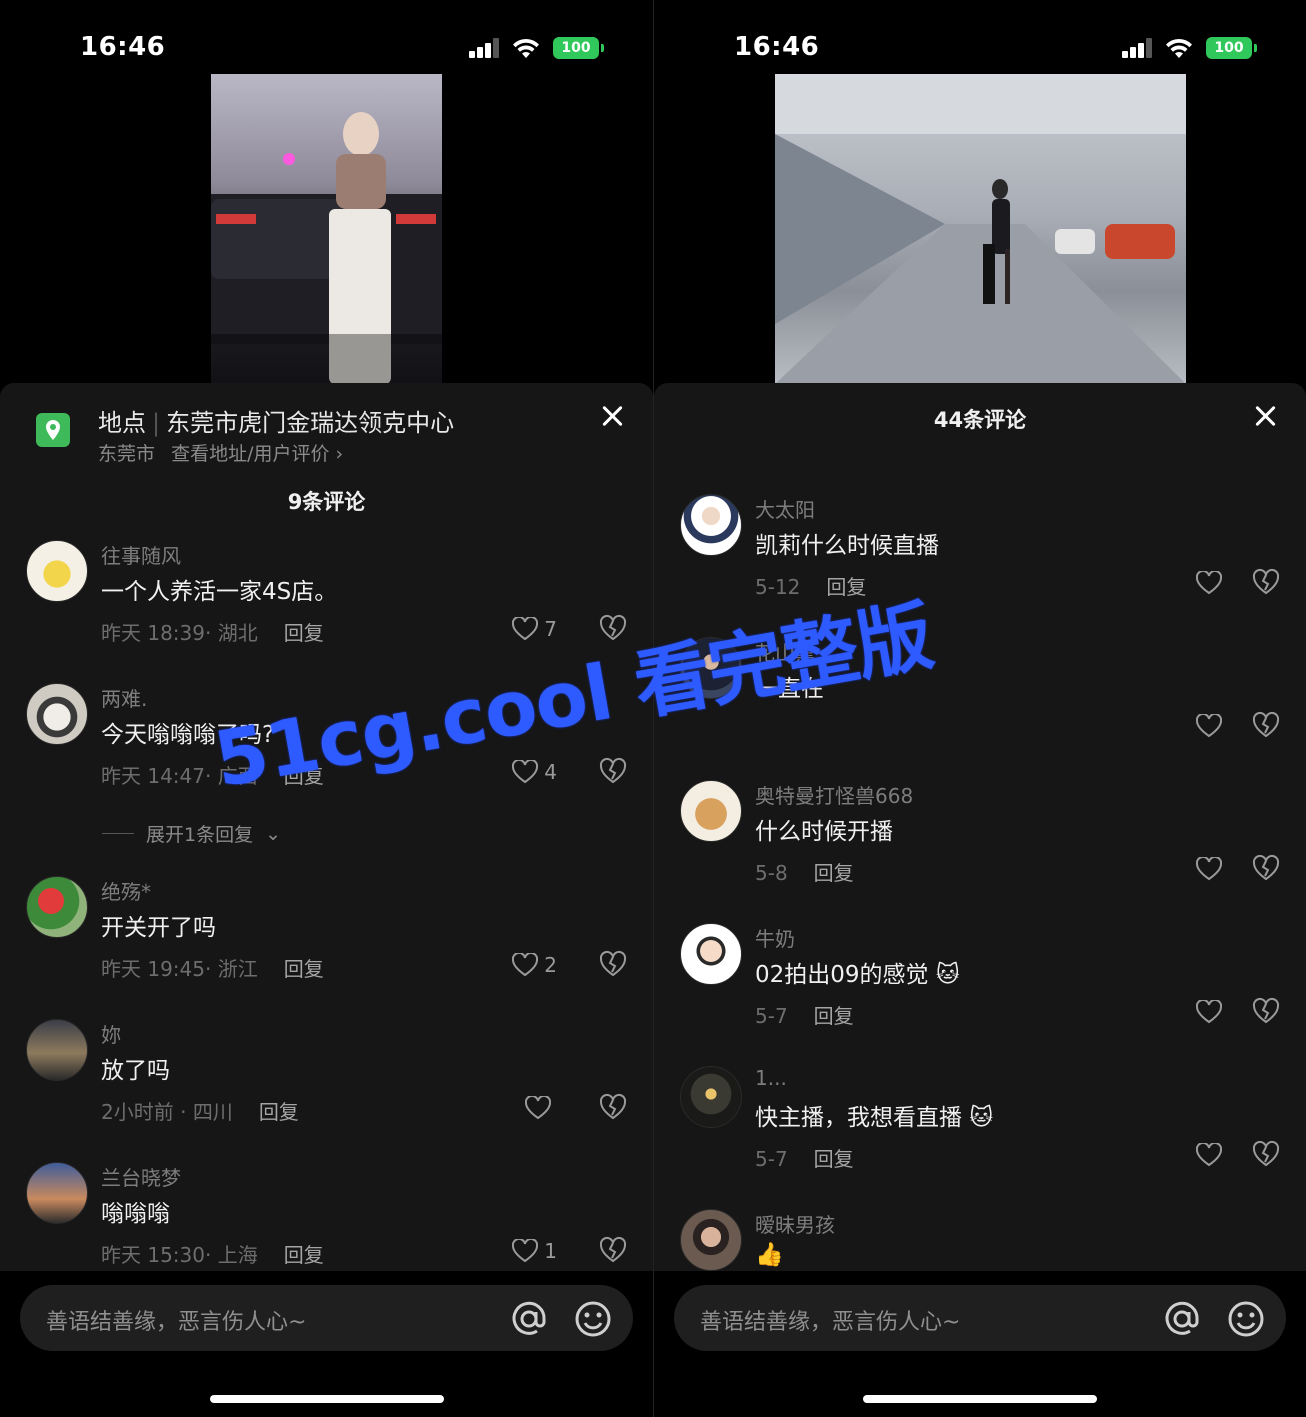 The height and width of the screenshot is (1417, 1306). I want to click on comment-text-body: 02拍出09的感觉, so click(842, 975).